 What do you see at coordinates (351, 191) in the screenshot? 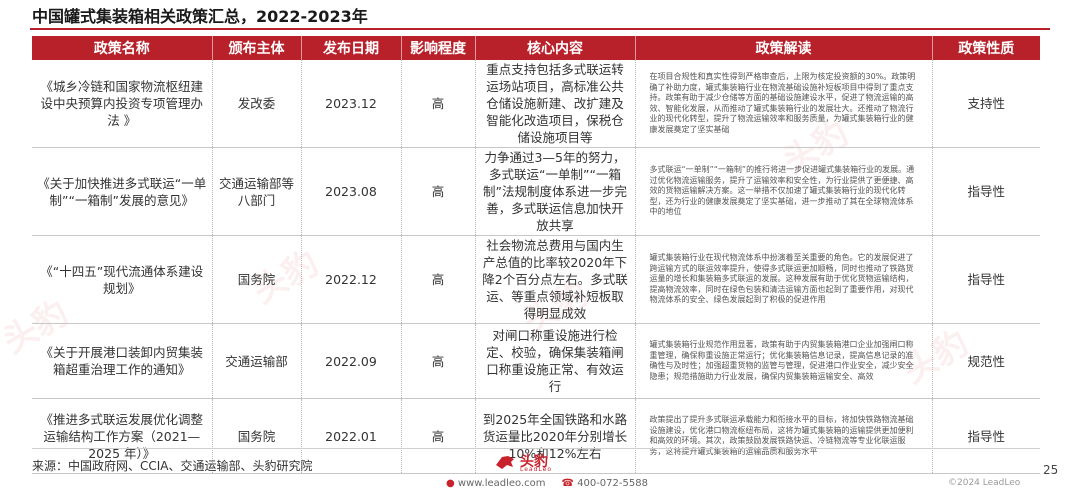
I see `date-cell: 2023.08` at bounding box center [351, 191].